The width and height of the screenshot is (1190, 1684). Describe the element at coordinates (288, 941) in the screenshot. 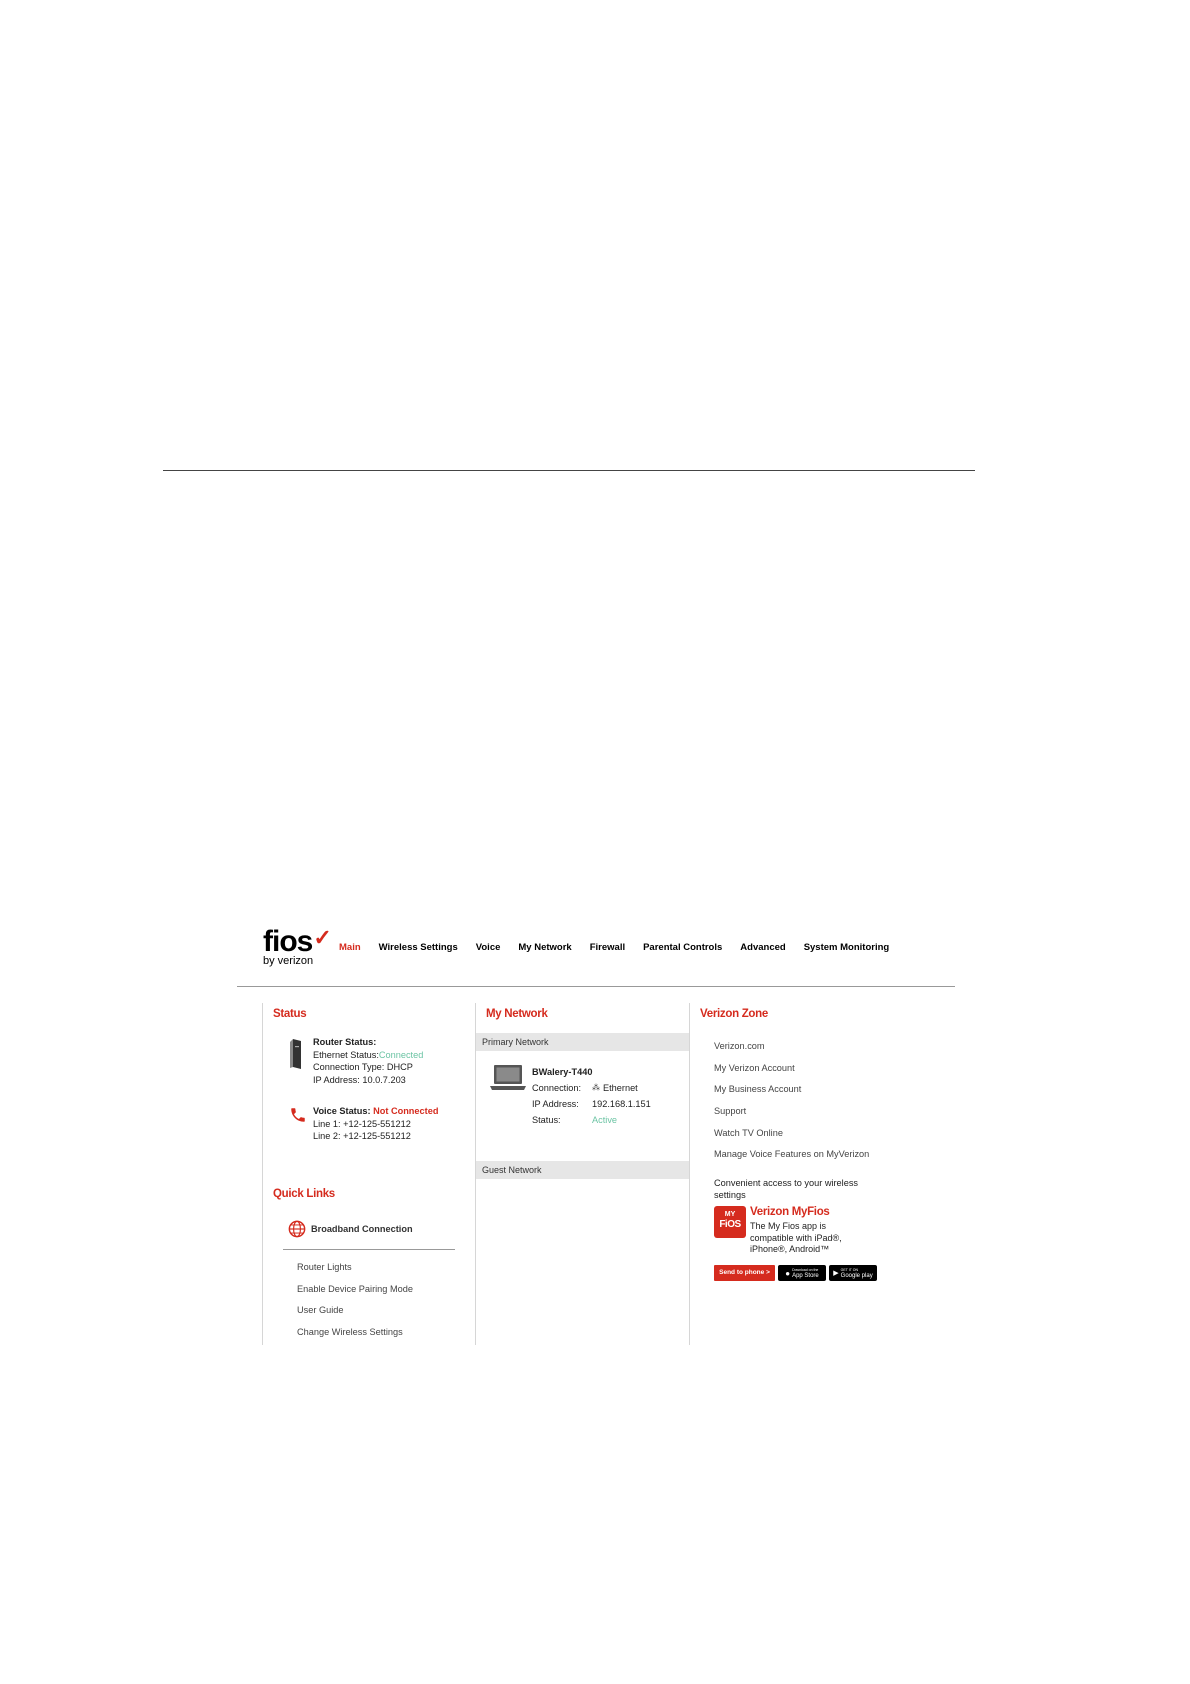

I see `logo-word: fios` at that location.